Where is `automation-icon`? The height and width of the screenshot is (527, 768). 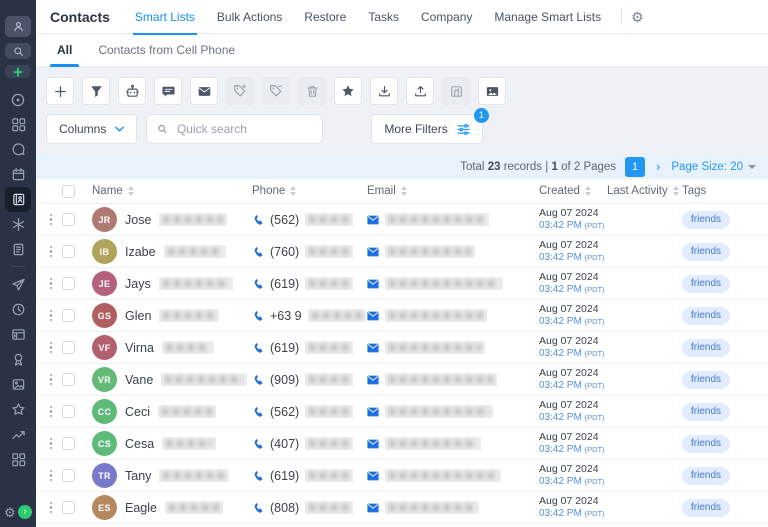
automation-icon is located at coordinates (18, 309).